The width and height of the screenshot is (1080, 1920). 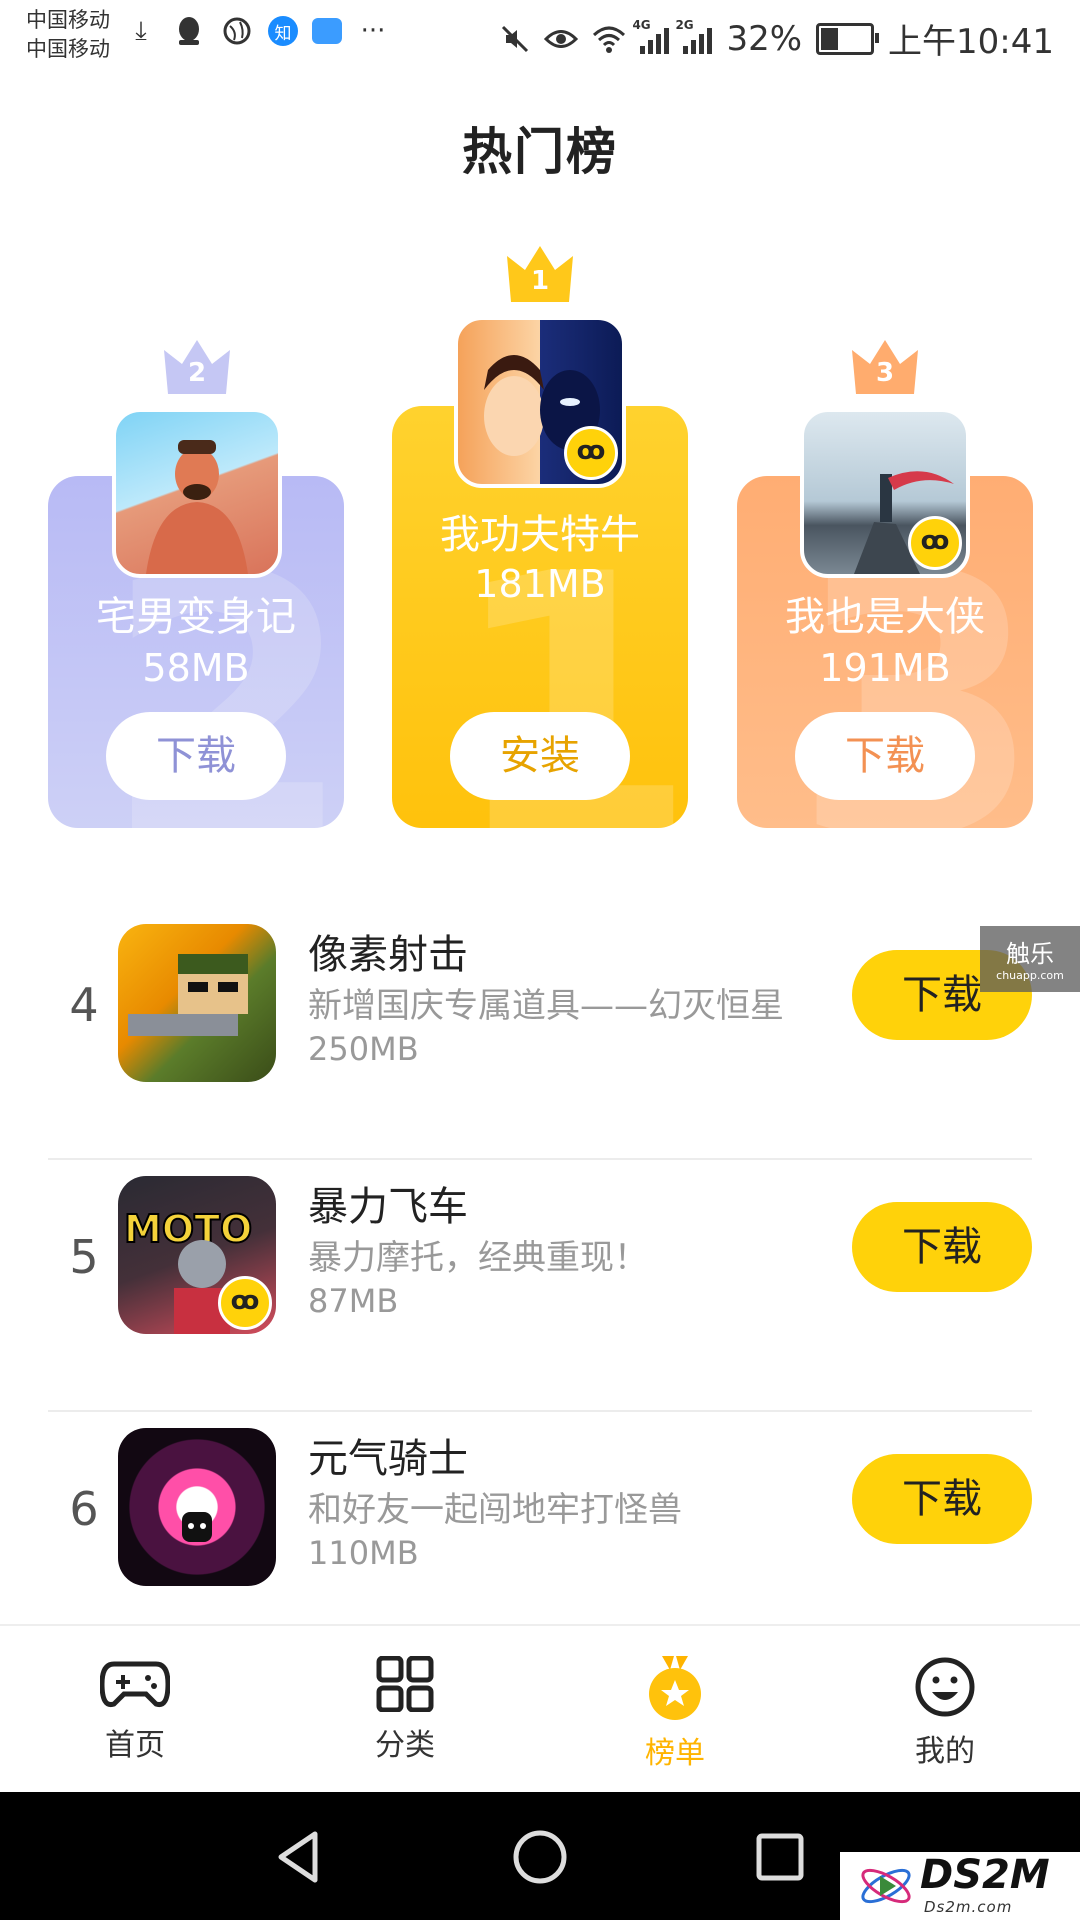 What do you see at coordinates (1030, 975) in the screenshot?
I see `watermark-line-2: chuapp.com` at bounding box center [1030, 975].